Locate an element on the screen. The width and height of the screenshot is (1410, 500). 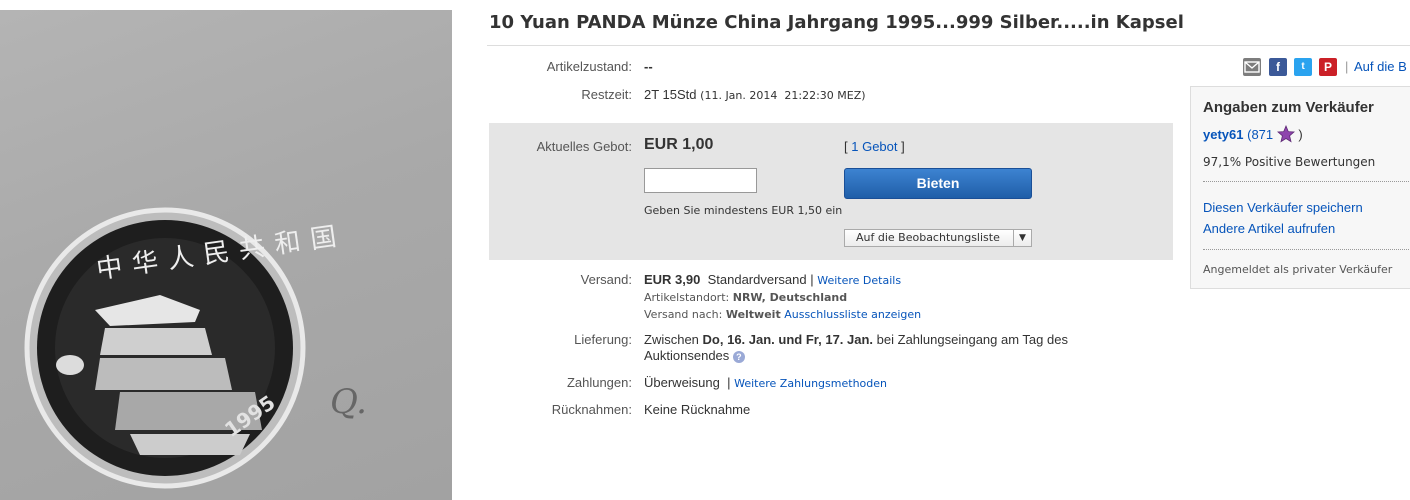
shipping-cost: EUR 3,90 is located at coordinates (672, 279).